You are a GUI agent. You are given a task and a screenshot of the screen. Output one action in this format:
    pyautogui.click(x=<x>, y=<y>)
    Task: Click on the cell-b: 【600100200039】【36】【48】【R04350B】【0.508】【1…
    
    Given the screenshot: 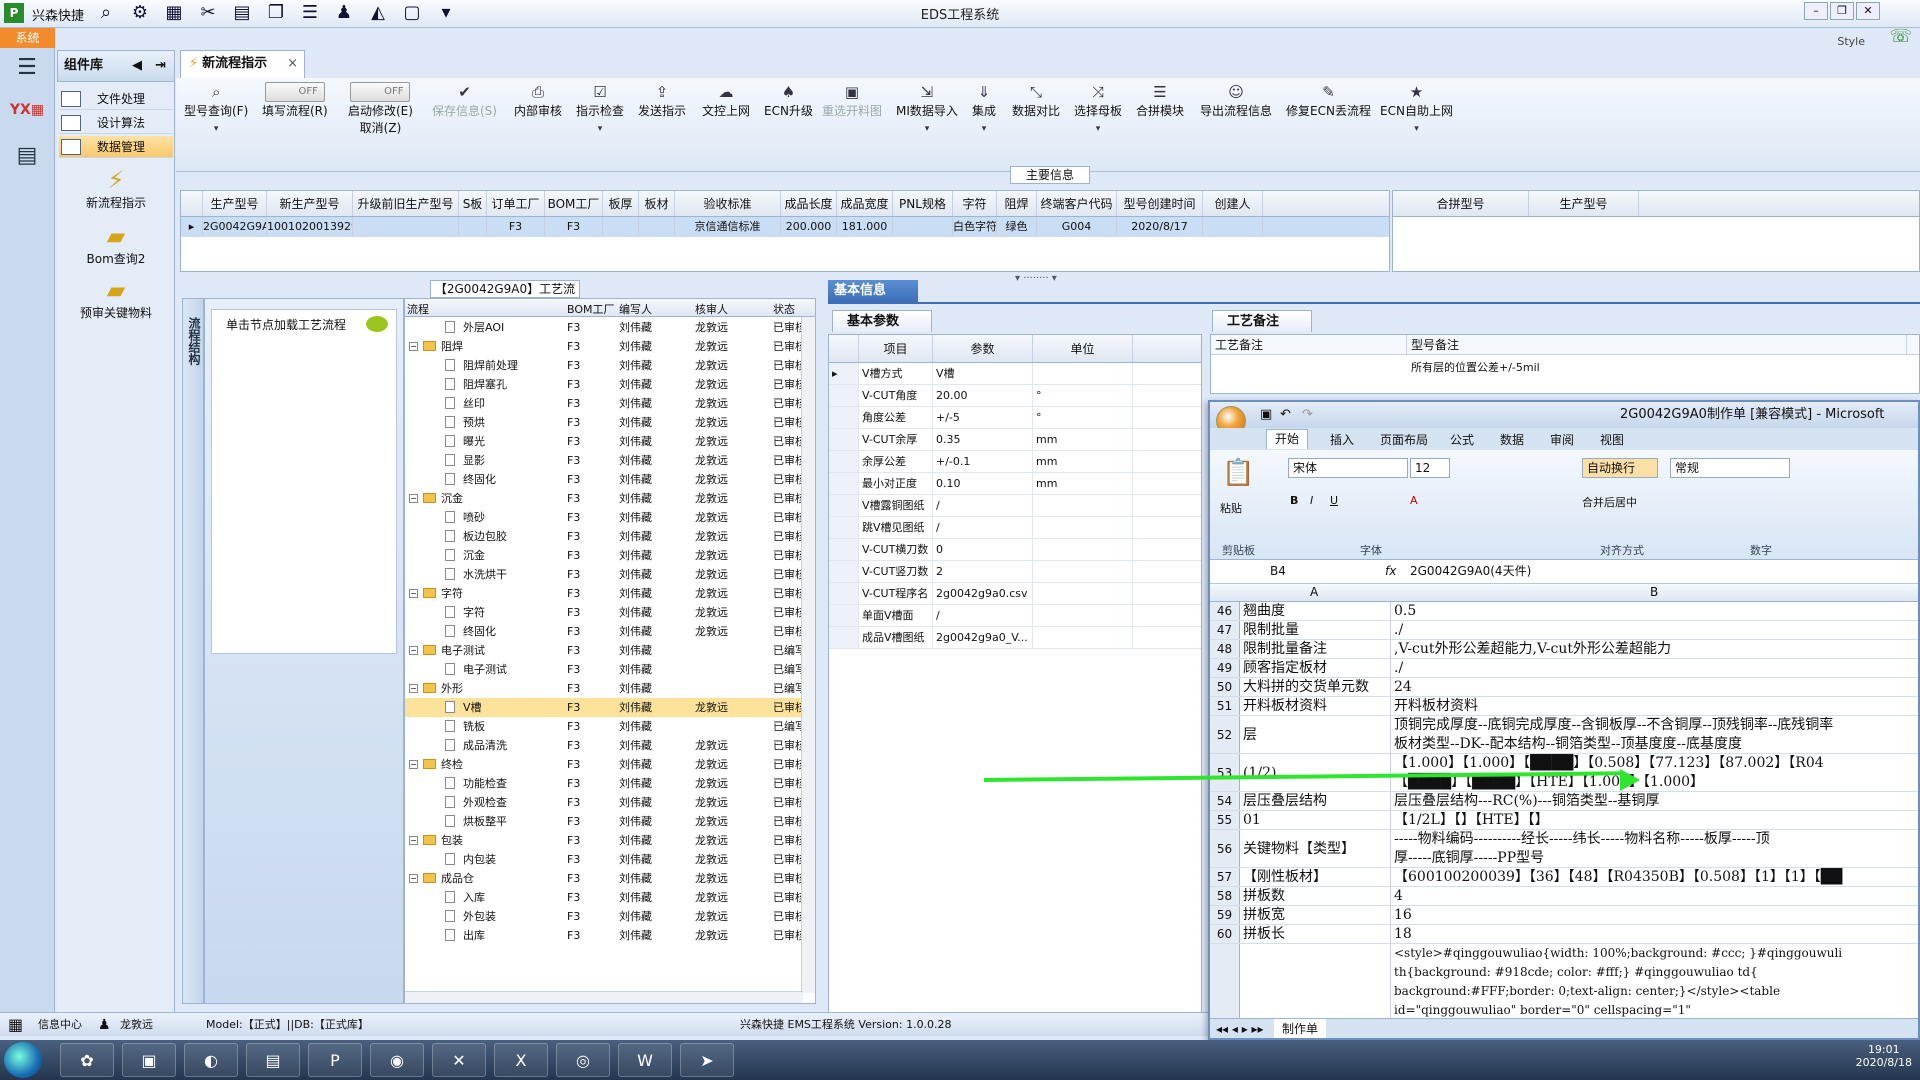 What is the action you would take?
    pyautogui.click(x=1655, y=877)
    